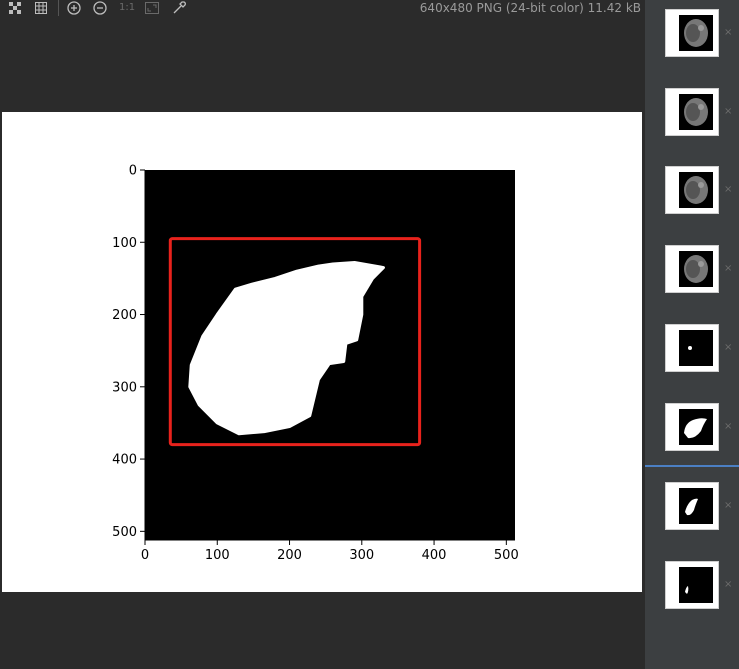 The height and width of the screenshot is (669, 739). I want to click on toolbar-separator, so click(58, 8).